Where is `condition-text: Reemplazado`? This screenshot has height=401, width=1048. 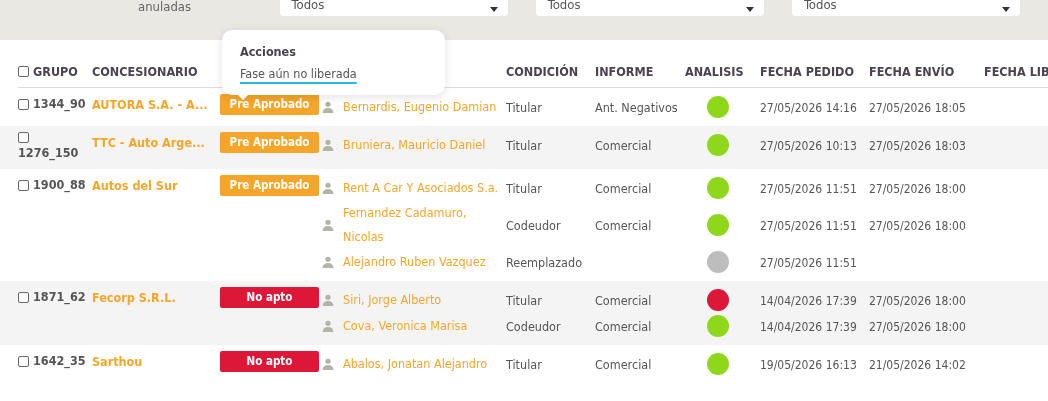 condition-text: Reemplazado is located at coordinates (544, 262).